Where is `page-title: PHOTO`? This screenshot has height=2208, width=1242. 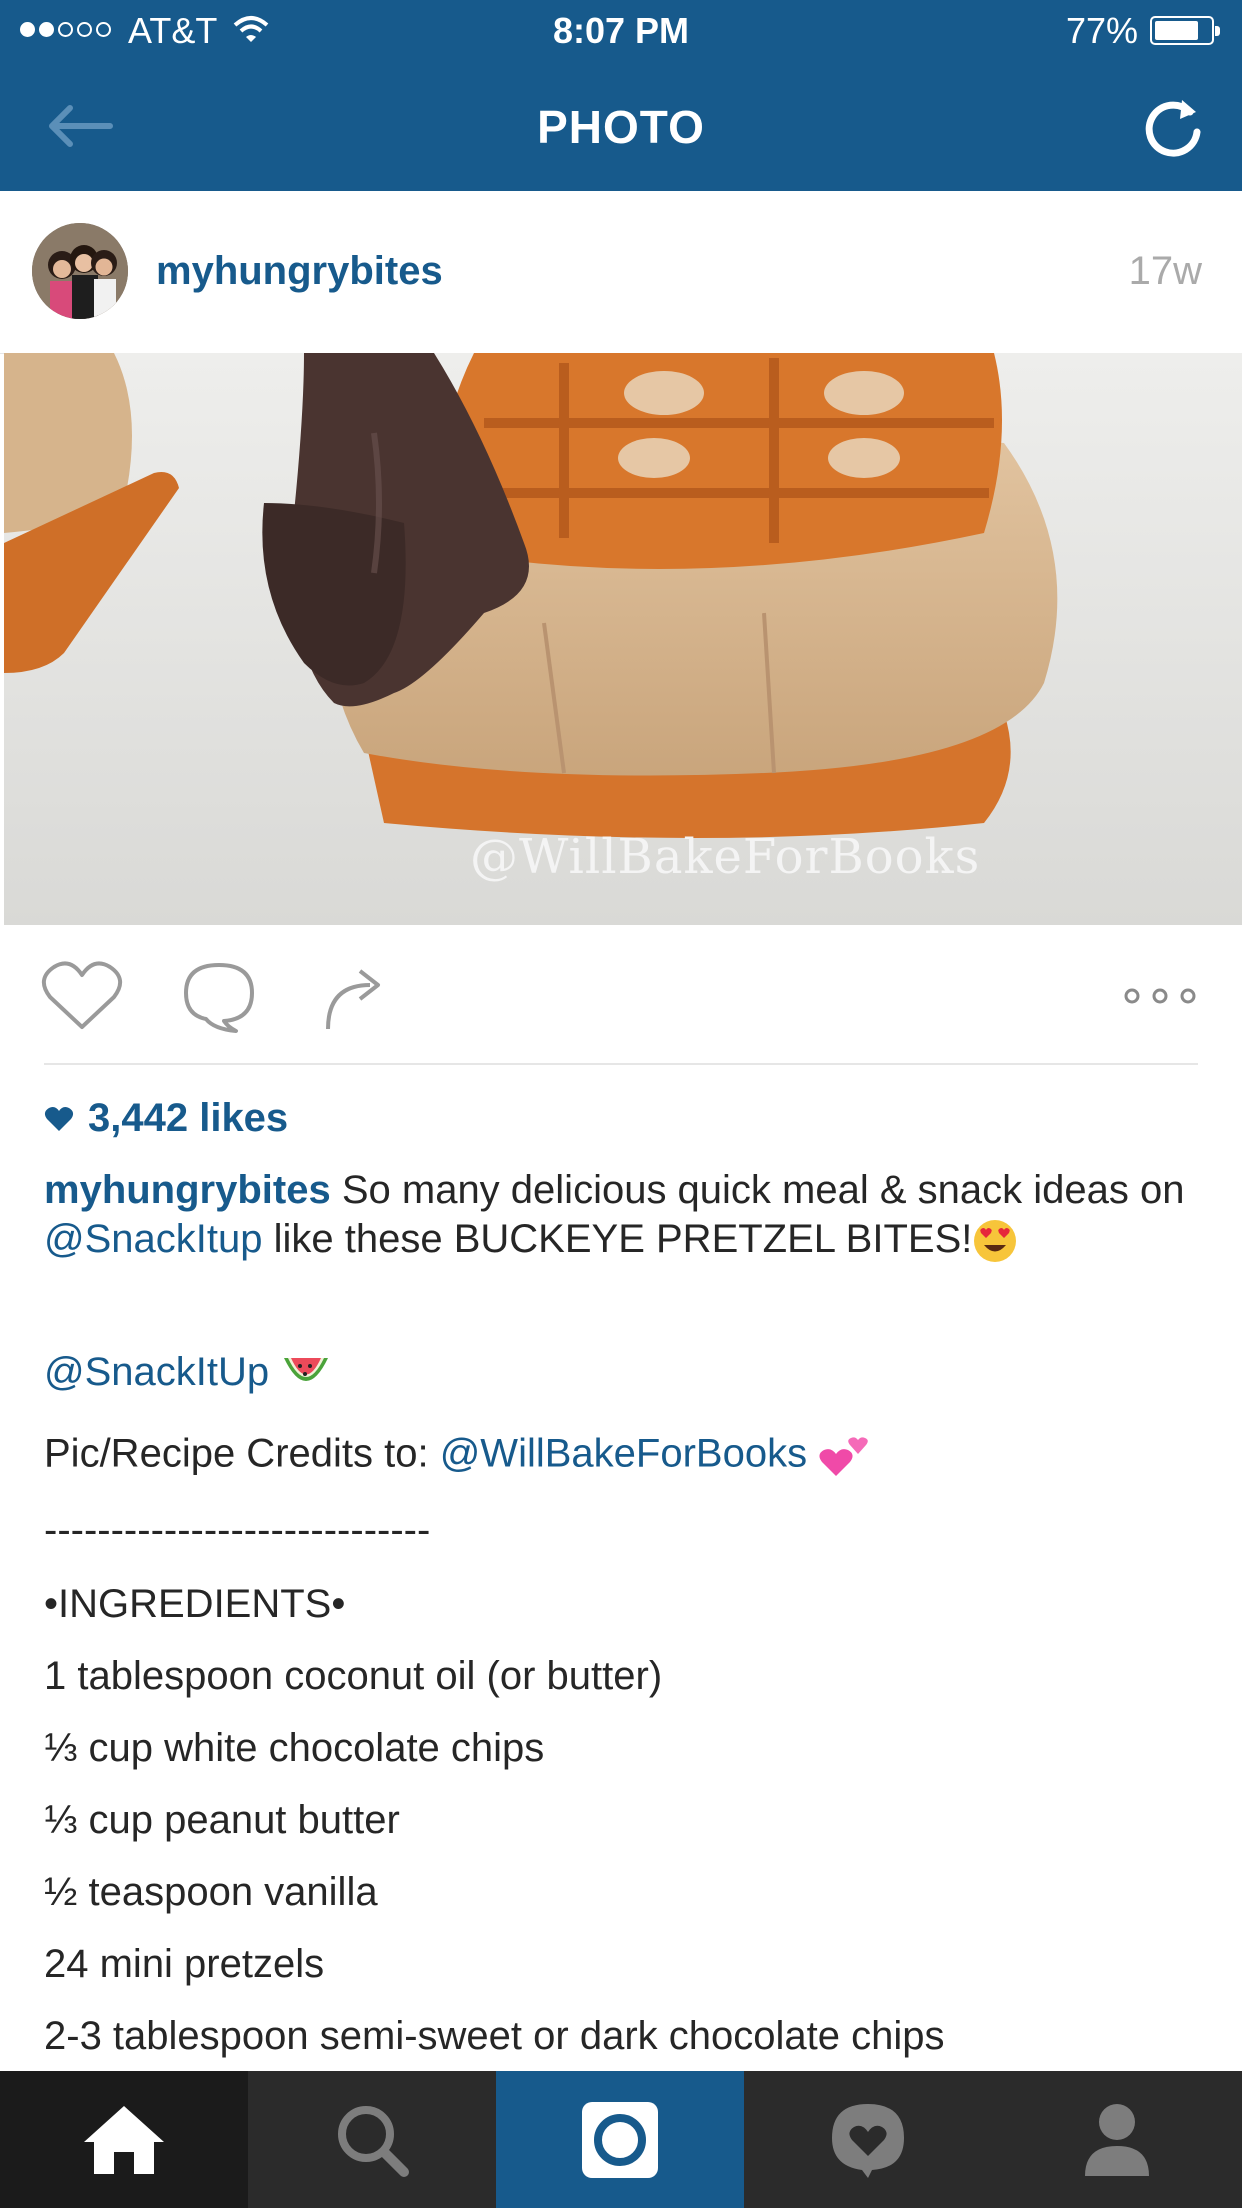 page-title: PHOTO is located at coordinates (621, 127).